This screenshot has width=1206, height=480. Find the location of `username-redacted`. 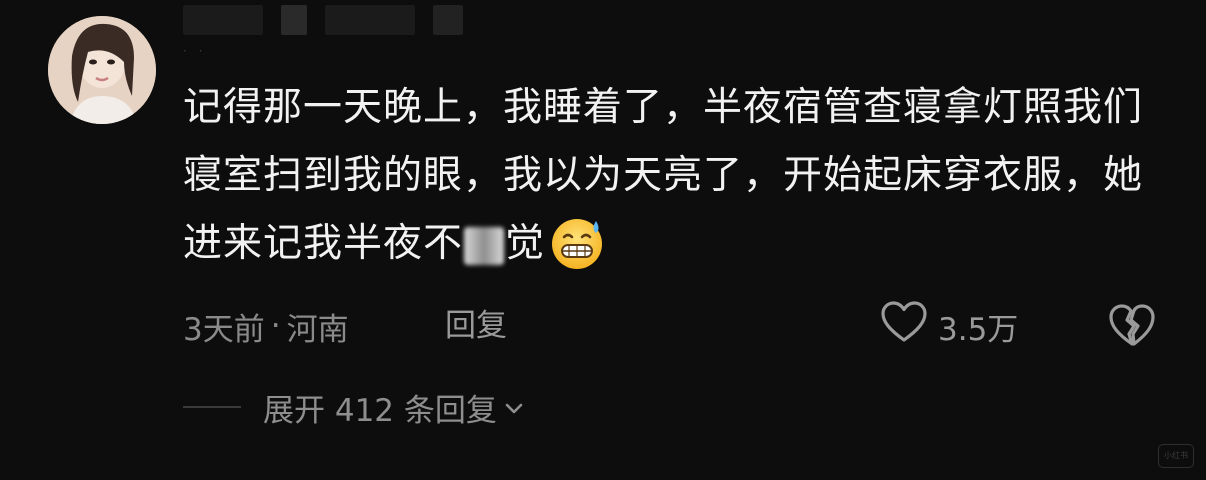

username-redacted is located at coordinates (338, 20).